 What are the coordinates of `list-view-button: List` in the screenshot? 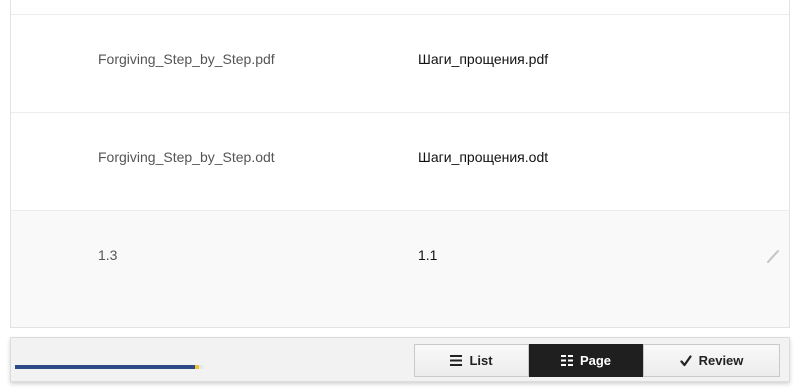 It's located at (471, 360).